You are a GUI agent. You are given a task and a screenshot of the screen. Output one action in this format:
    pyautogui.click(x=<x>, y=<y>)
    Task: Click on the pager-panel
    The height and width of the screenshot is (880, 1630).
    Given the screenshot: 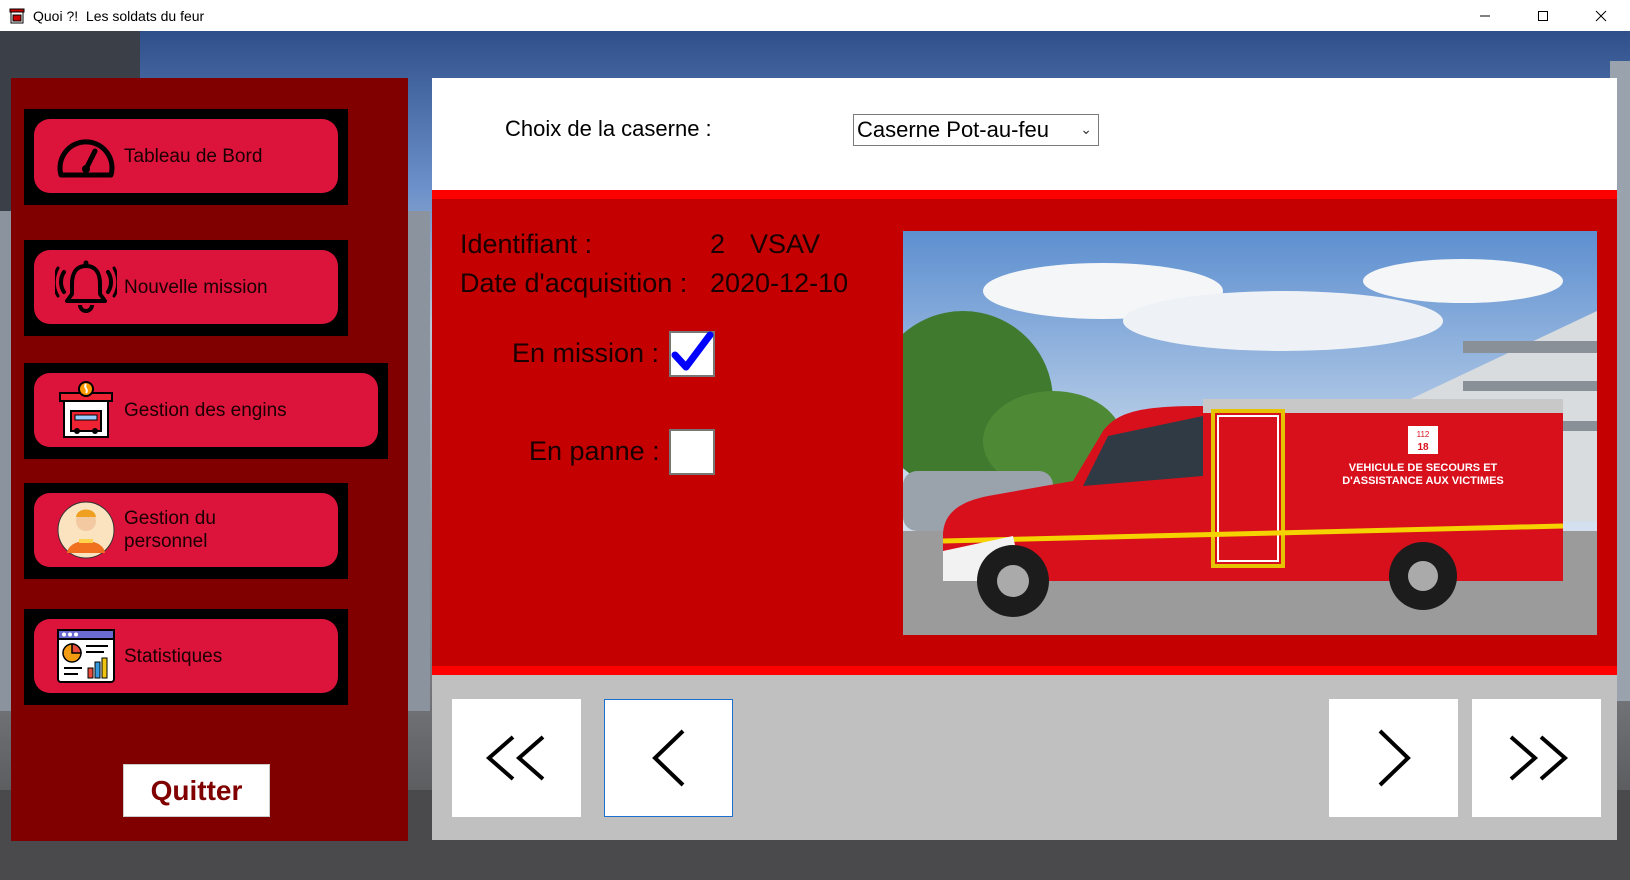 What is the action you would take?
    pyautogui.click(x=1024, y=757)
    